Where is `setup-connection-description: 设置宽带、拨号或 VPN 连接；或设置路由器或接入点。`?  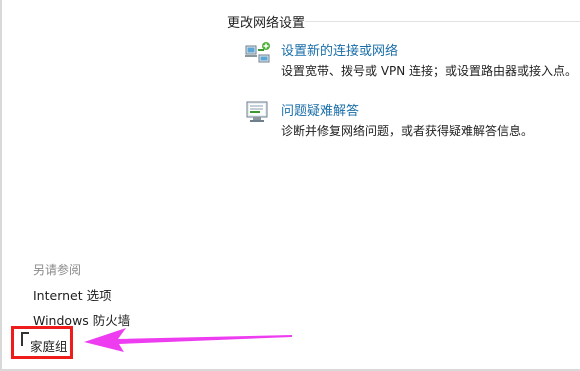 setup-connection-description: 设置宽带、拨号或 VPN 连接；或设置路由器或接入点。 is located at coordinates (429, 71).